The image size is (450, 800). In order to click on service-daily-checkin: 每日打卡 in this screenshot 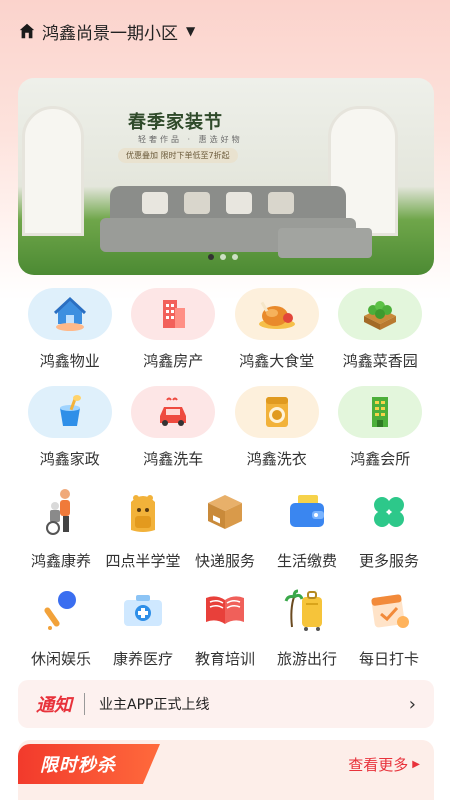, I will do `click(389, 627)`.